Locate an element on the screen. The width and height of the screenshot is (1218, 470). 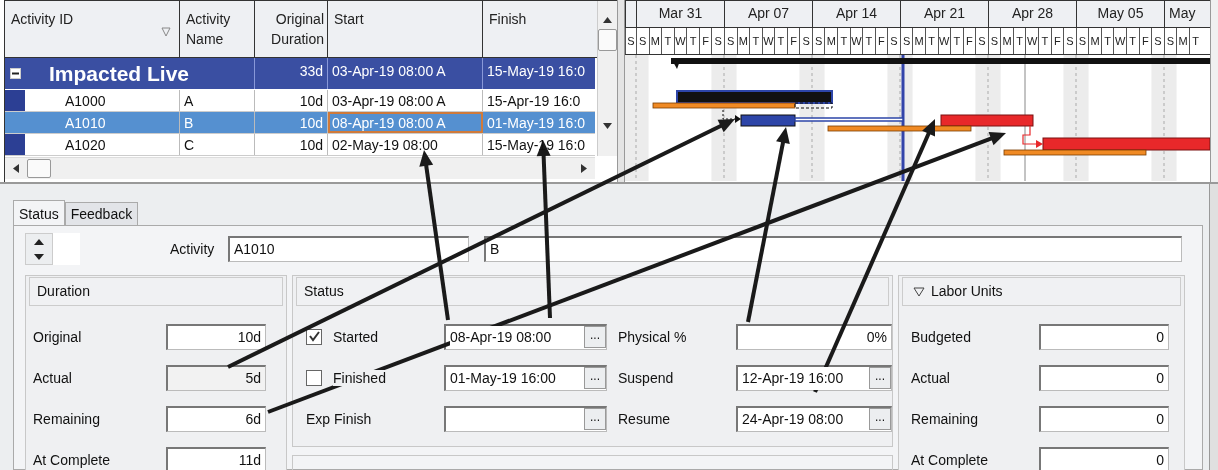
duration-field: 5d is located at coordinates (216, 377).